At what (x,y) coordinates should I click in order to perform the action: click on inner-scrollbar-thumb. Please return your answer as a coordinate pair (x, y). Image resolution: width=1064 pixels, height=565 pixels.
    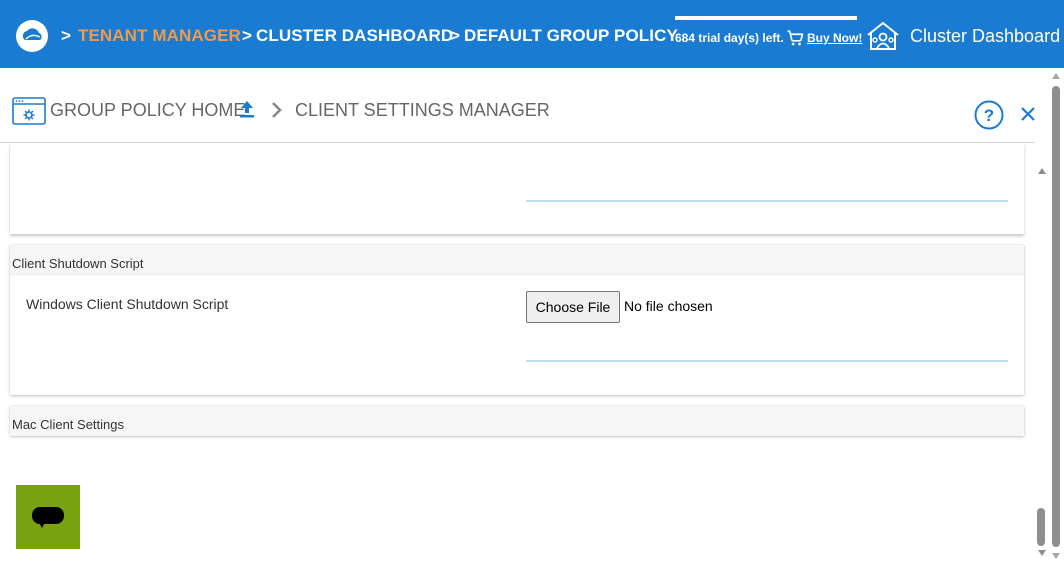
    Looking at the image, I should click on (1041, 527).